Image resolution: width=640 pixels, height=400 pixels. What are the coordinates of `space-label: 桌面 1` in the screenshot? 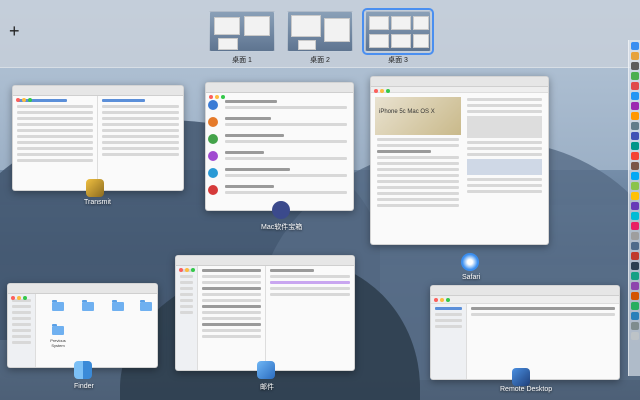 It's located at (242, 60).